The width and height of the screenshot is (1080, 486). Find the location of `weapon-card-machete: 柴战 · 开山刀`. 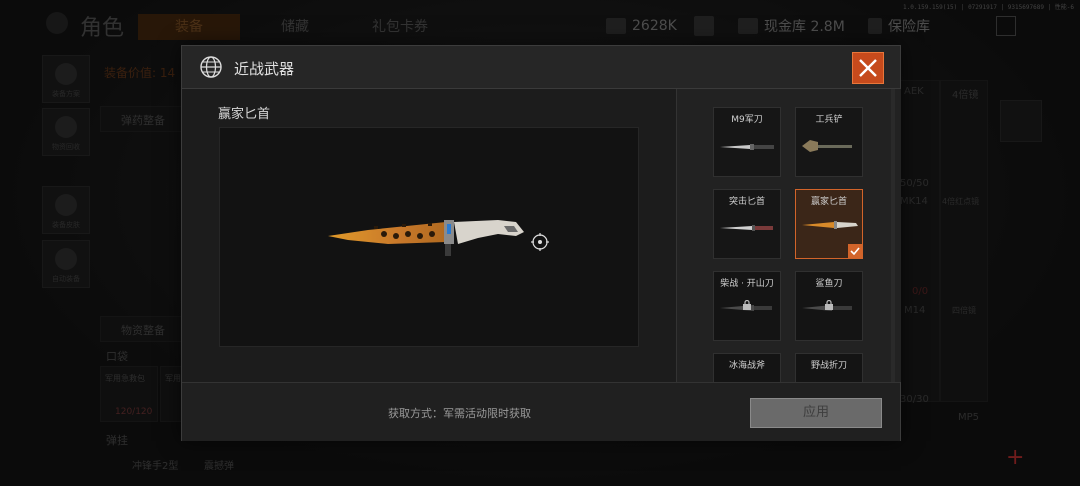

weapon-card-machete: 柴战 · 开山刀 is located at coordinates (747, 306).